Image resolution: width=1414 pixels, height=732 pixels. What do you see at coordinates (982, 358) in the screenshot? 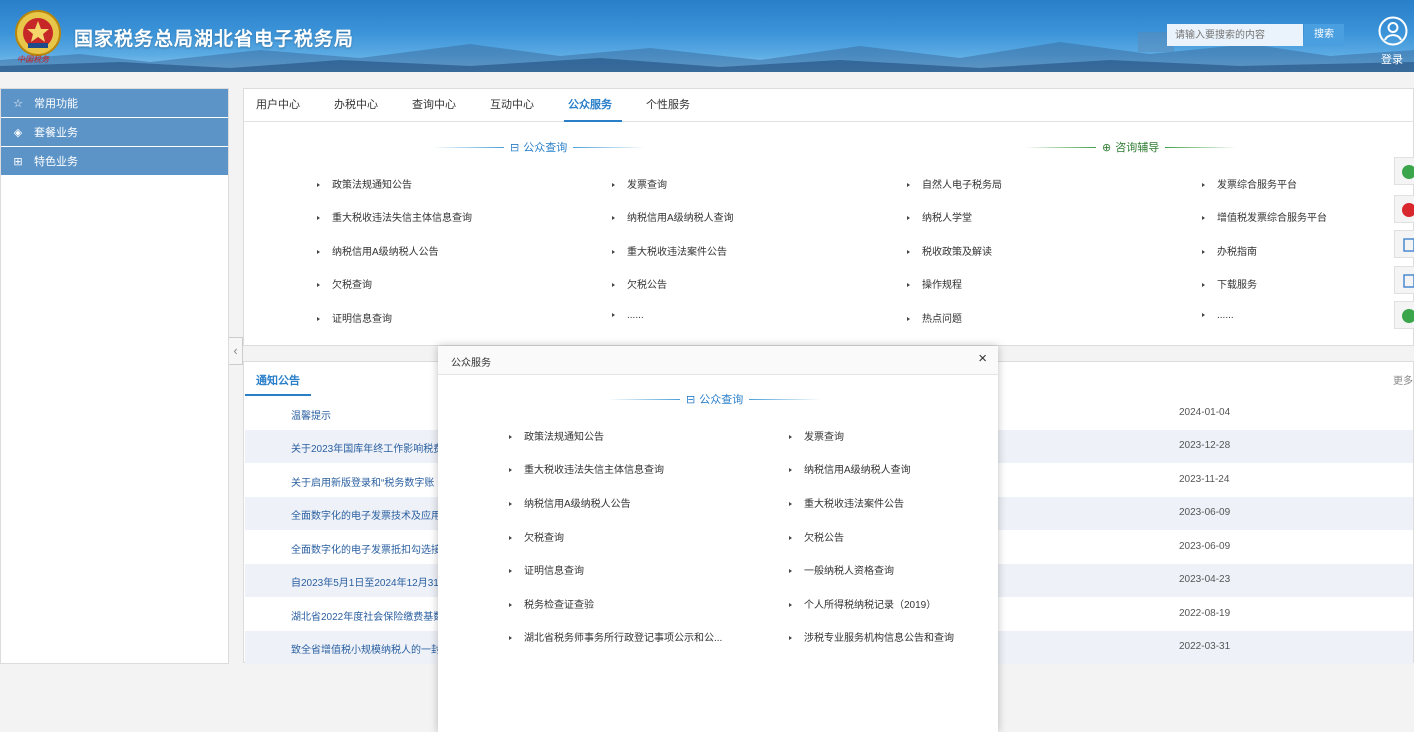
I see `close-icon: ×` at bounding box center [982, 358].